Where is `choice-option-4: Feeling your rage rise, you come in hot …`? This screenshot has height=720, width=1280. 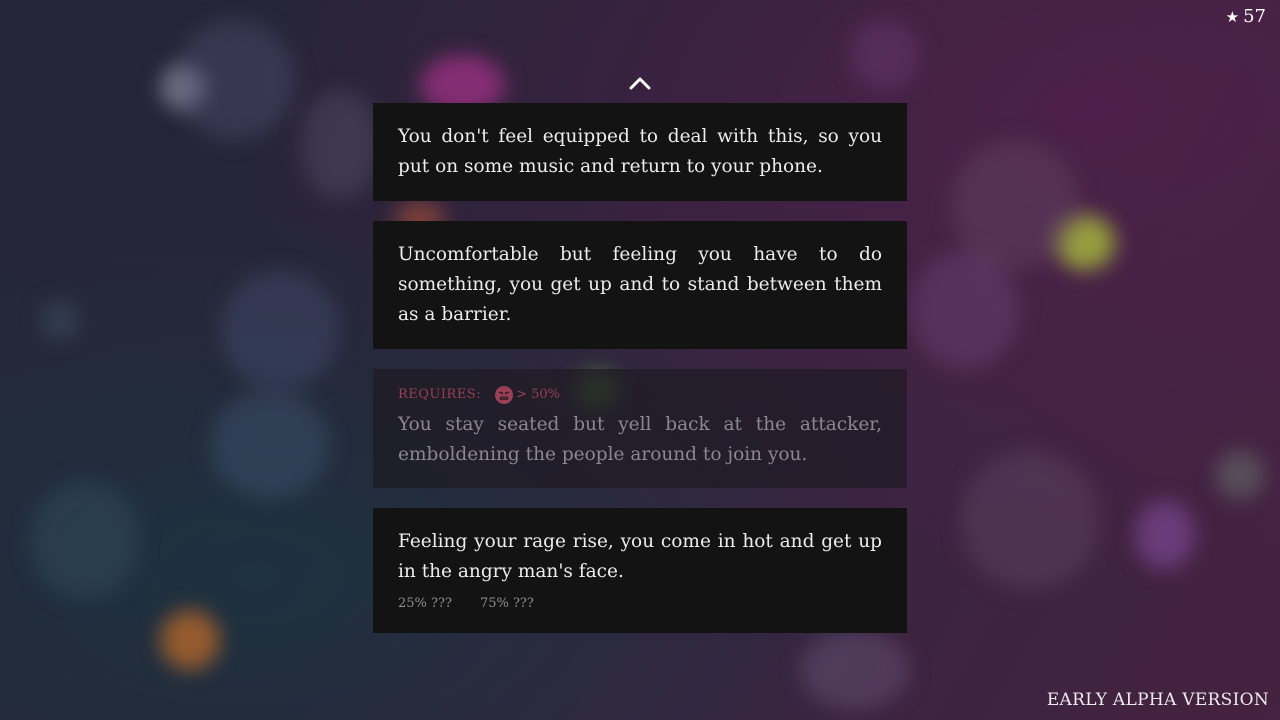
choice-option-4: Feeling your rage rise, you come in hot … is located at coordinates (640, 570).